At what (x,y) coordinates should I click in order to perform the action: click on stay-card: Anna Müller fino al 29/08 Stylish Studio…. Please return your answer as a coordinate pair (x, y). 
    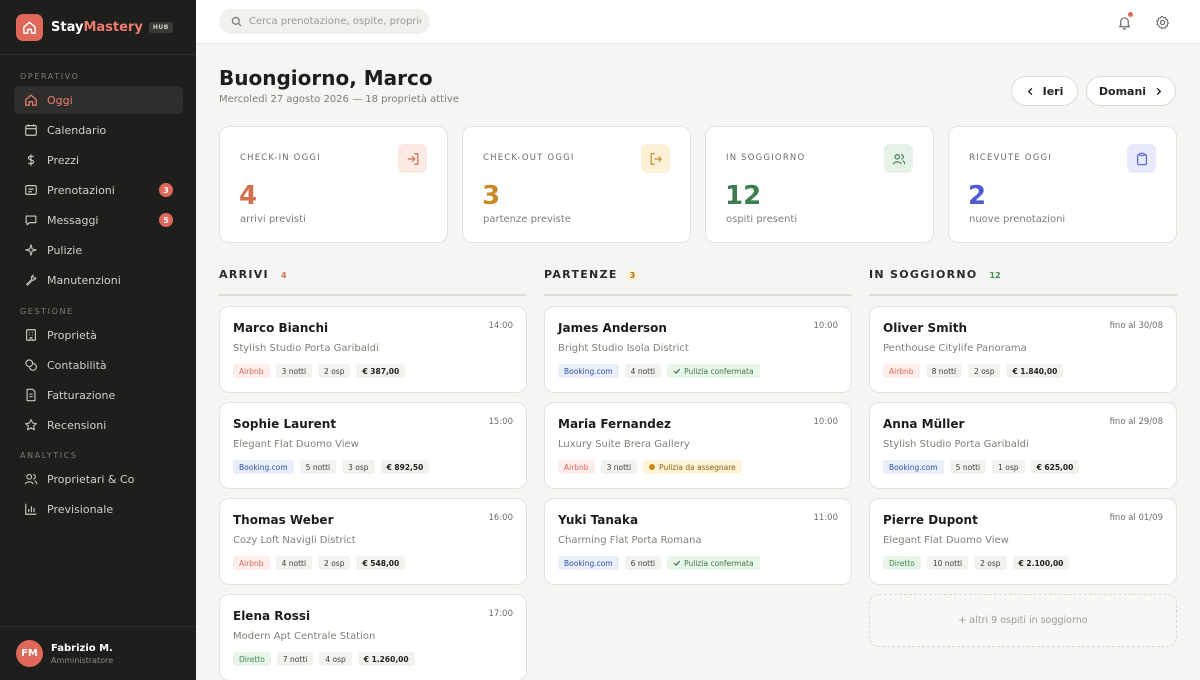
    Looking at the image, I should click on (1023, 445).